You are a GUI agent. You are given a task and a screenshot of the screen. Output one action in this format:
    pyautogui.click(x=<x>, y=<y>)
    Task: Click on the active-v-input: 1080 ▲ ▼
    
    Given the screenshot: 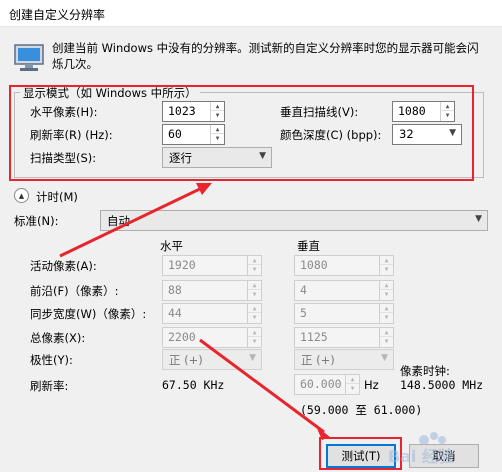 What is the action you would take?
    pyautogui.click(x=344, y=265)
    